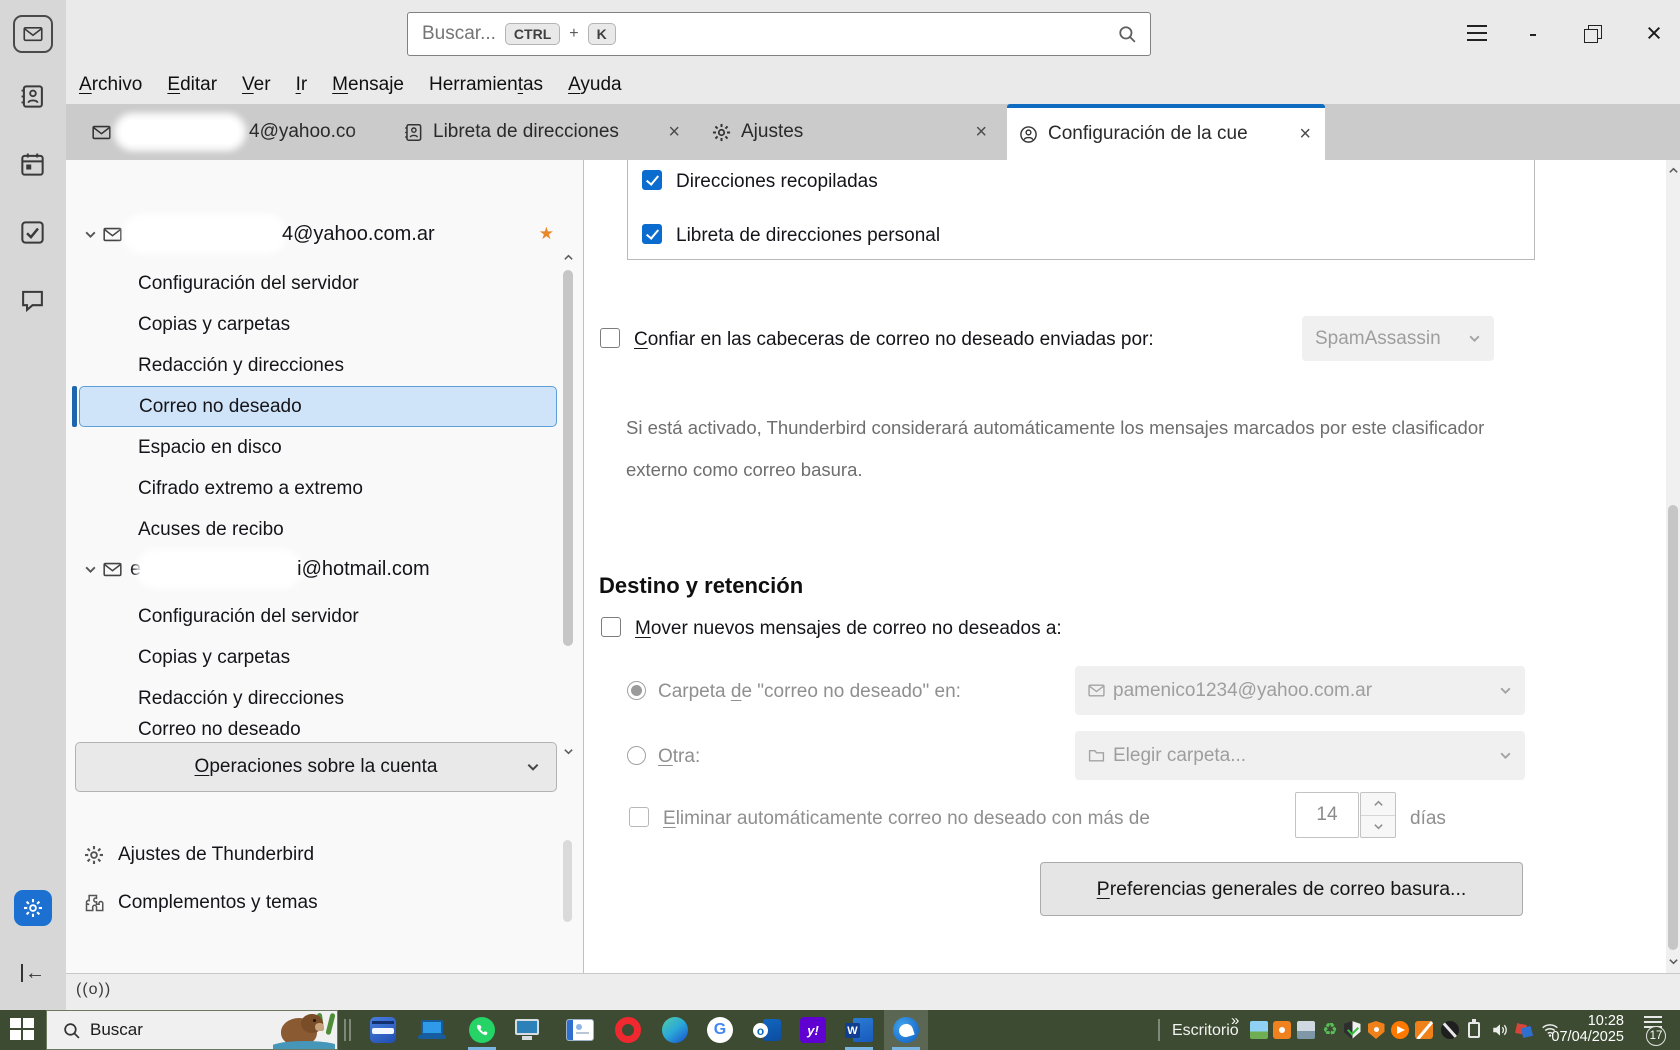 This screenshot has width=1680, height=1050. Describe the element at coordinates (358, 488) in the screenshot. I see `tree-item-cifrado-yahoo: Cifrado extremo a extremo` at that location.